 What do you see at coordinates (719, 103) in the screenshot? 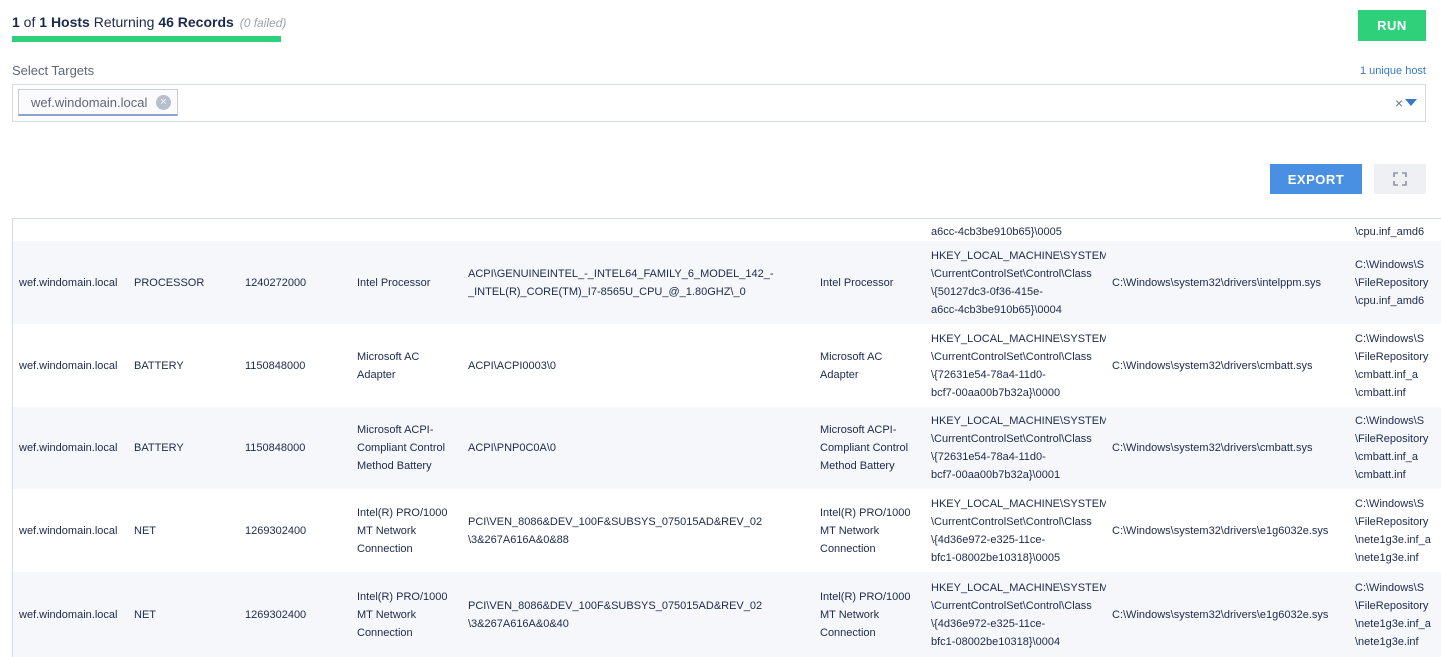
I see `target-selector: wef.windomain.local × ×` at bounding box center [719, 103].